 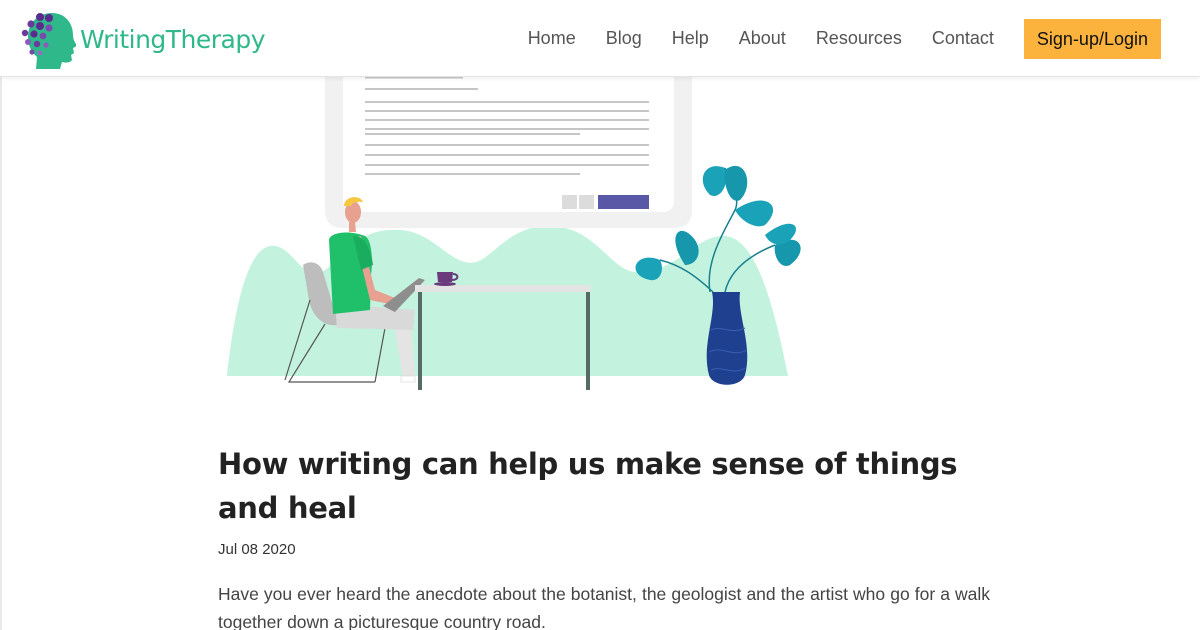 I want to click on article-date: Jul 08 2020, so click(x=257, y=549).